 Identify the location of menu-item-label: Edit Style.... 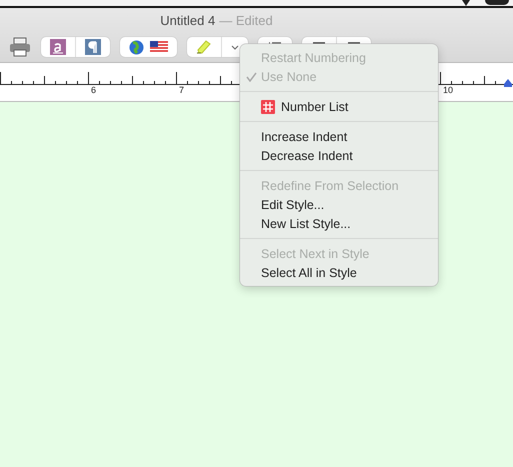
(292, 205).